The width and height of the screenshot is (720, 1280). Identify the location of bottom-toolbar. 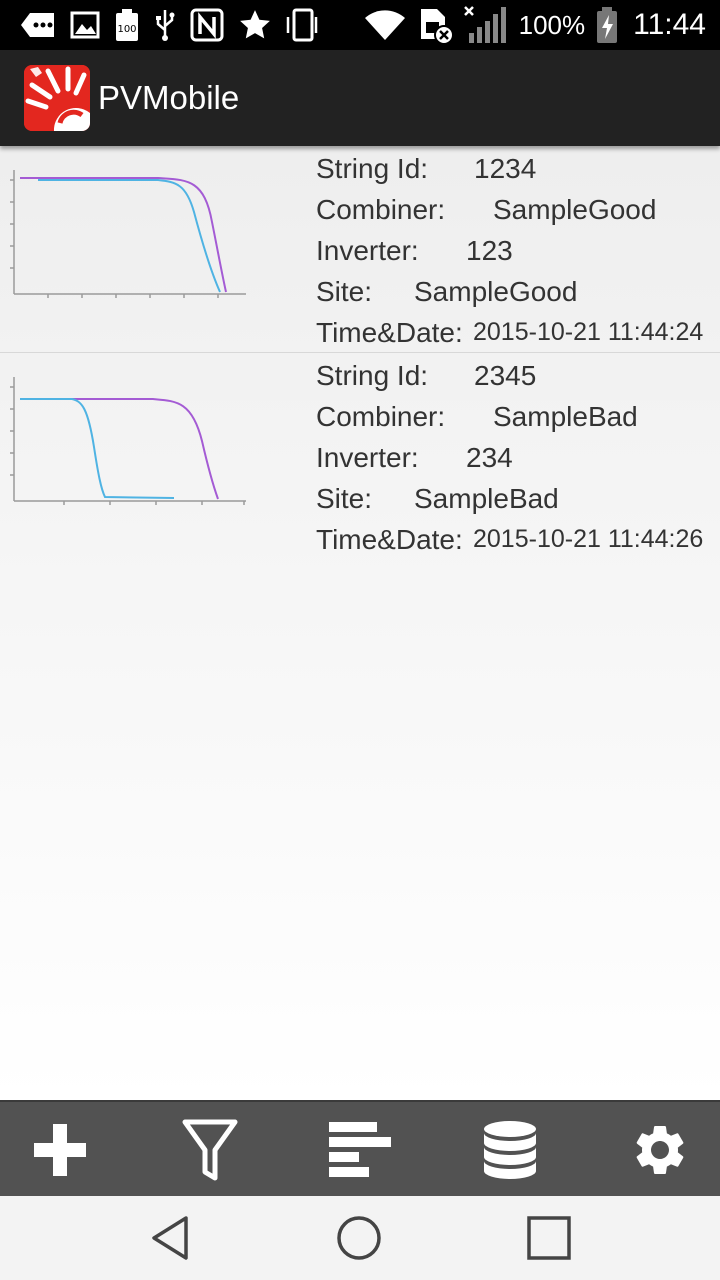
(360, 1148).